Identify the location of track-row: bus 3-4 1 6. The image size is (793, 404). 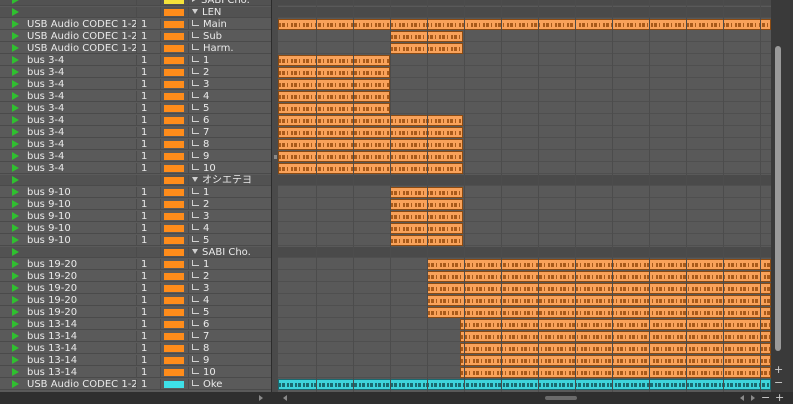
(135, 120).